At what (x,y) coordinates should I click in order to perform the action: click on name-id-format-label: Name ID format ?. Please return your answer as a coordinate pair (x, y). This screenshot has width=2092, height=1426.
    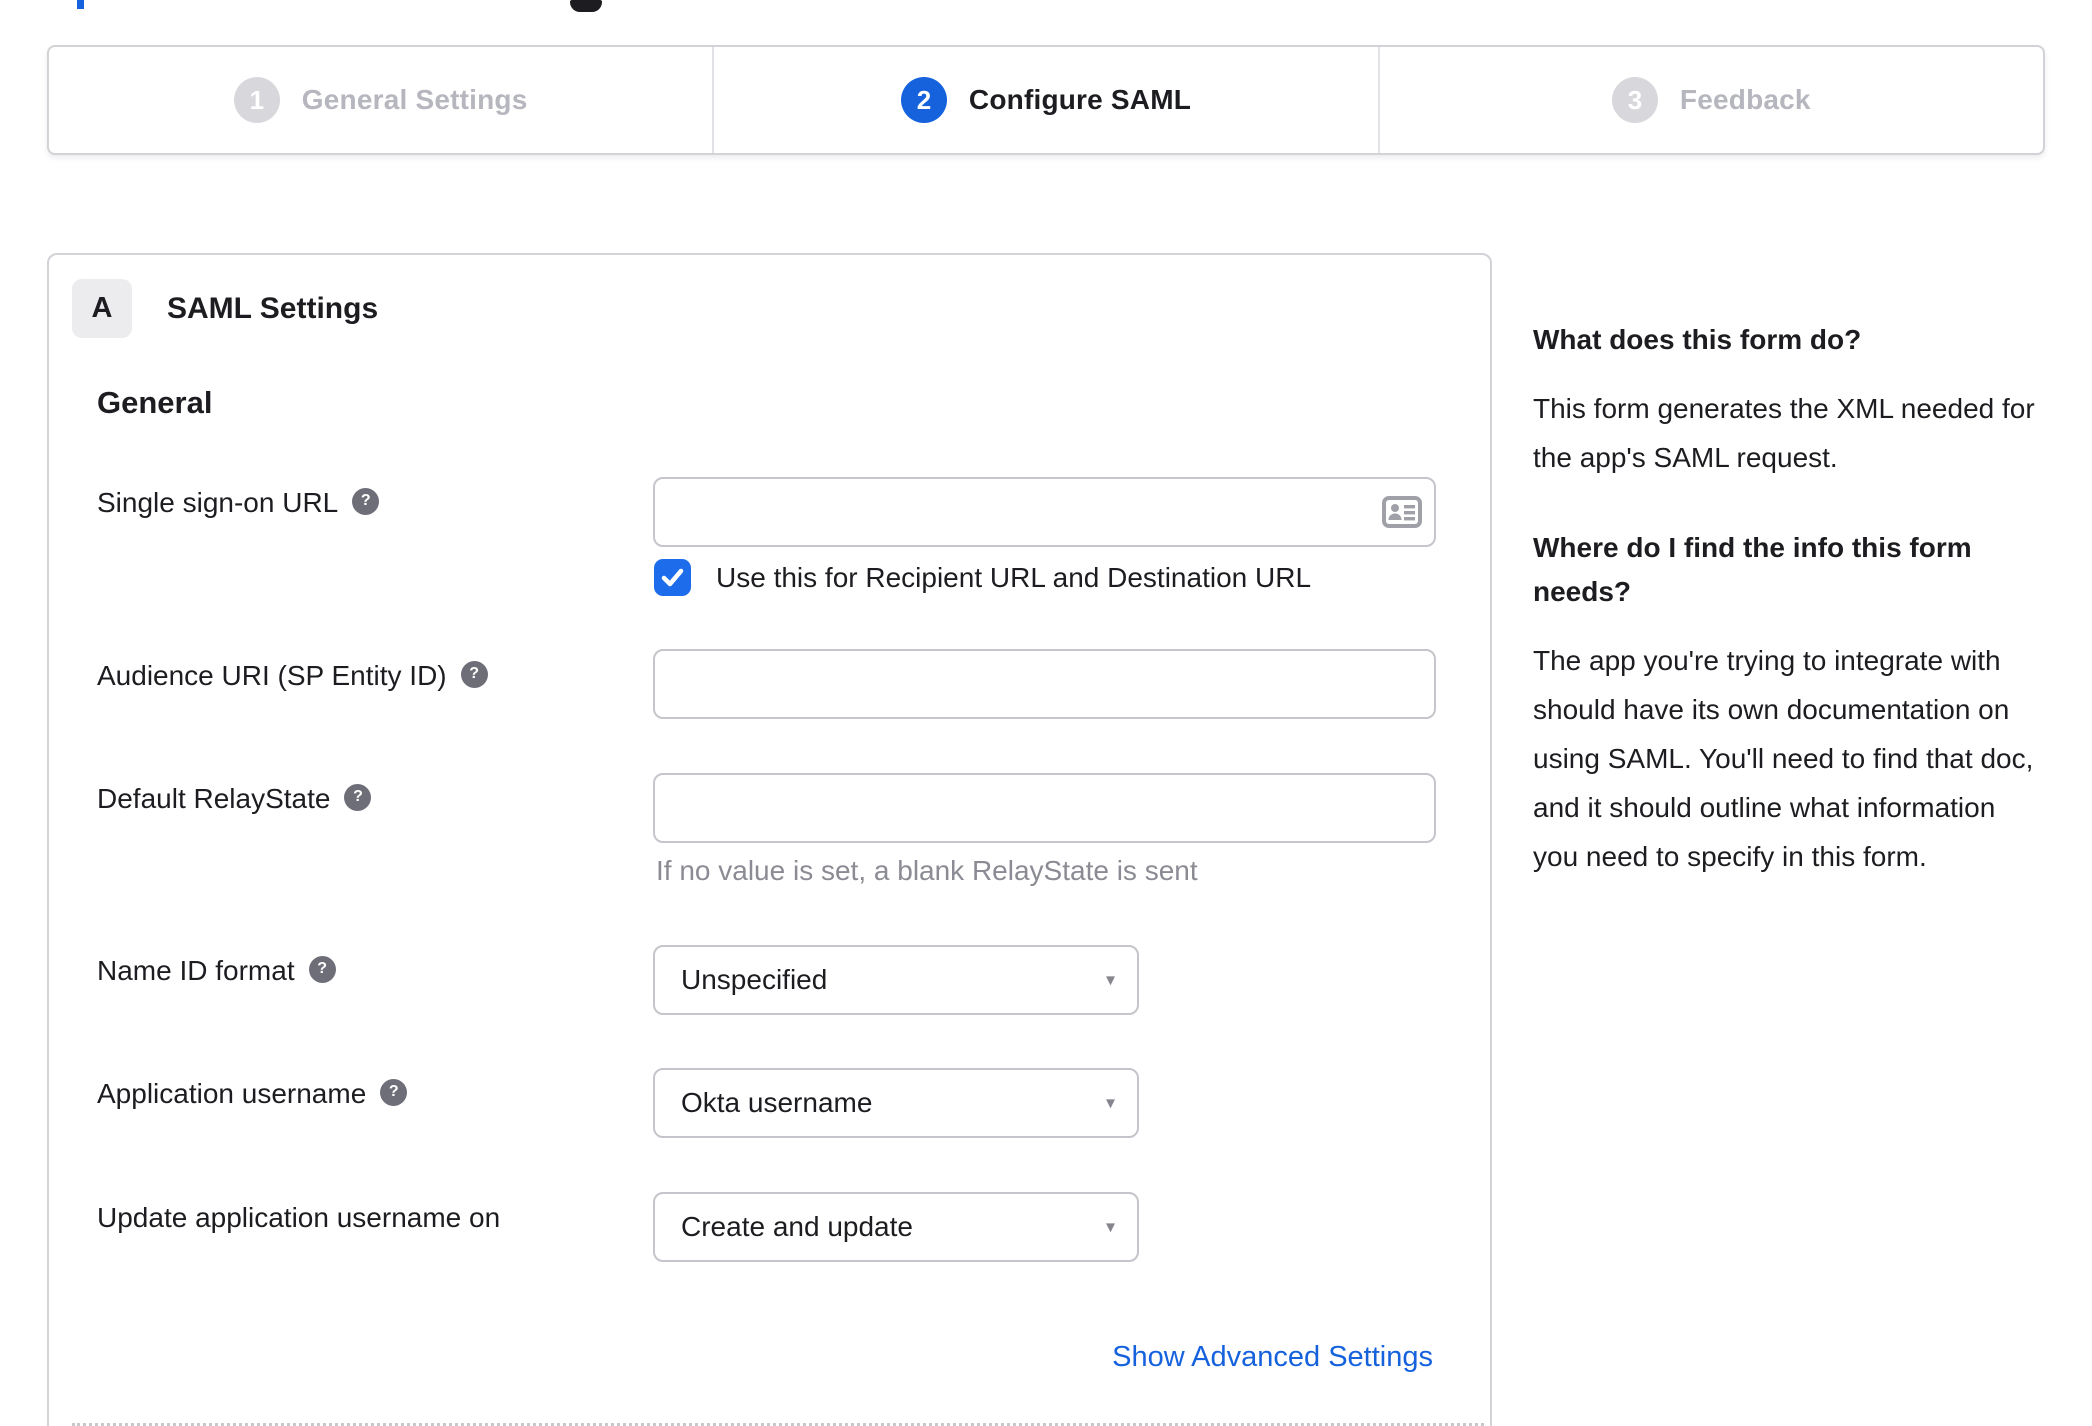
    Looking at the image, I should click on (216, 971).